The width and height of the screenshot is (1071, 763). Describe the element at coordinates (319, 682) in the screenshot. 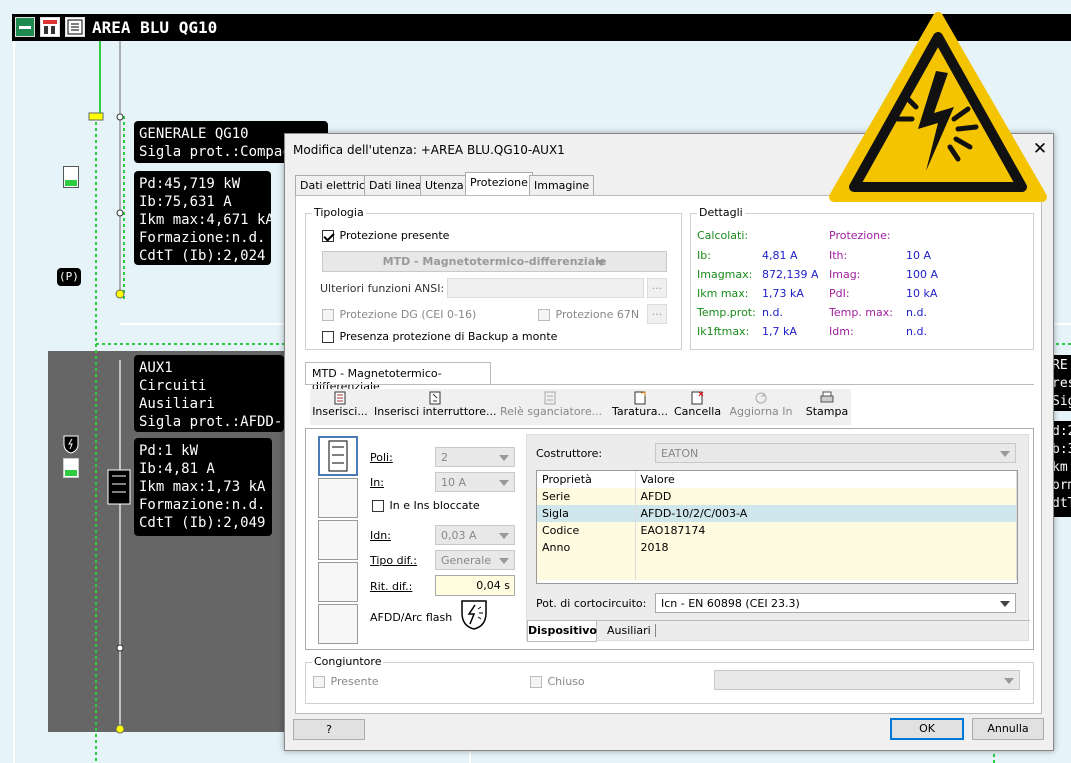

I see `presente-checkbox` at that location.